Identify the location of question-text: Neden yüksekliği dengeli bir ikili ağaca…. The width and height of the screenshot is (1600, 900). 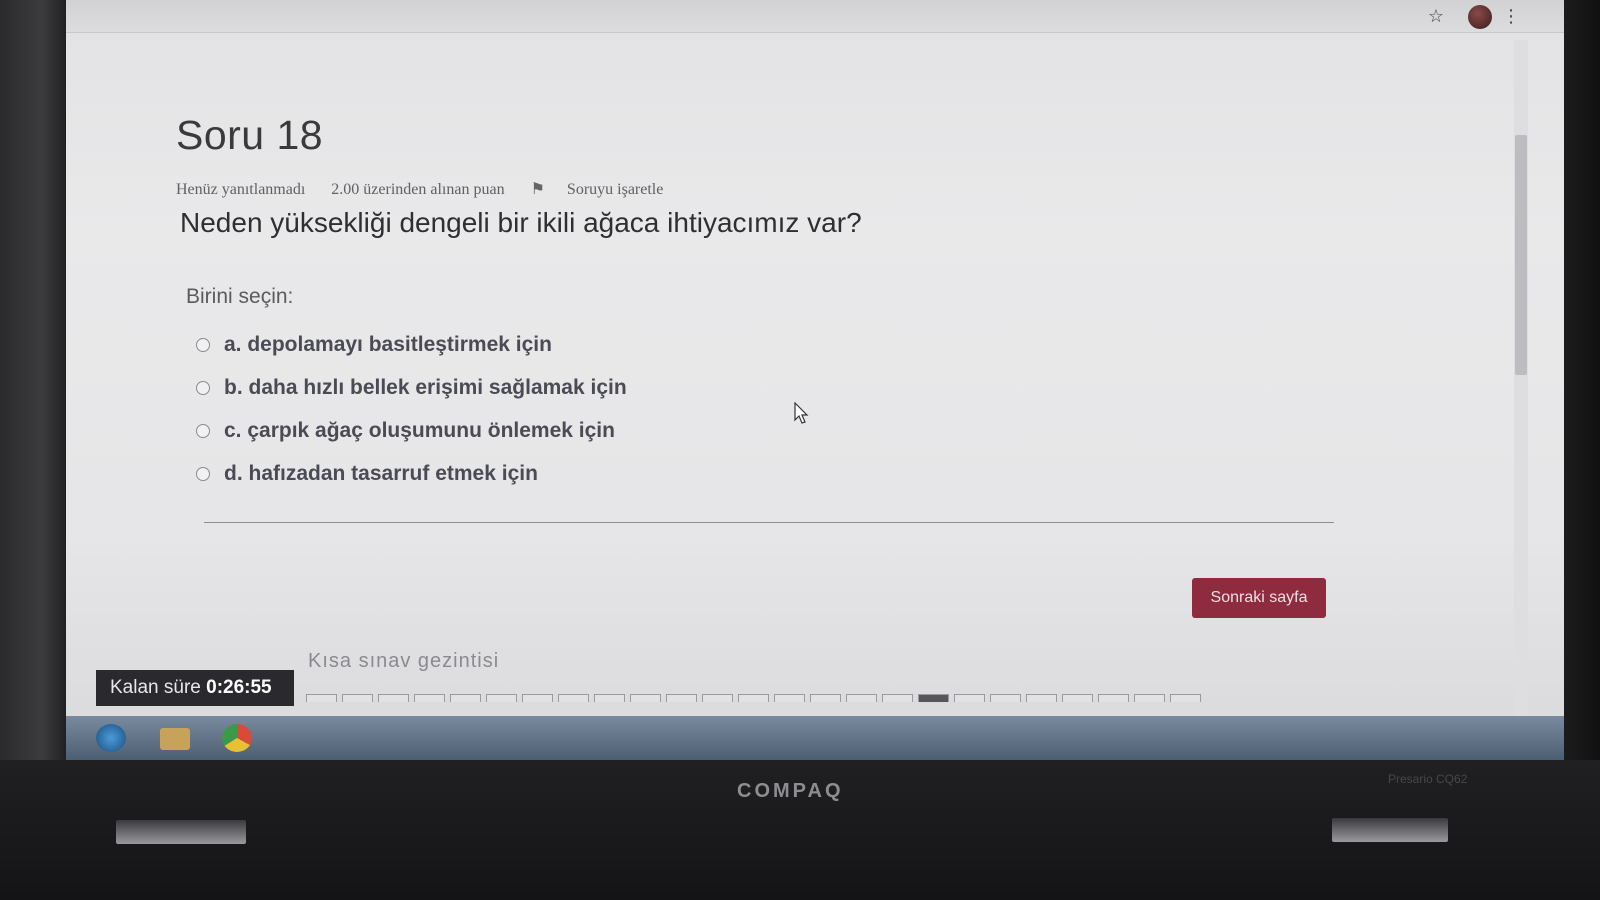
(521, 222).